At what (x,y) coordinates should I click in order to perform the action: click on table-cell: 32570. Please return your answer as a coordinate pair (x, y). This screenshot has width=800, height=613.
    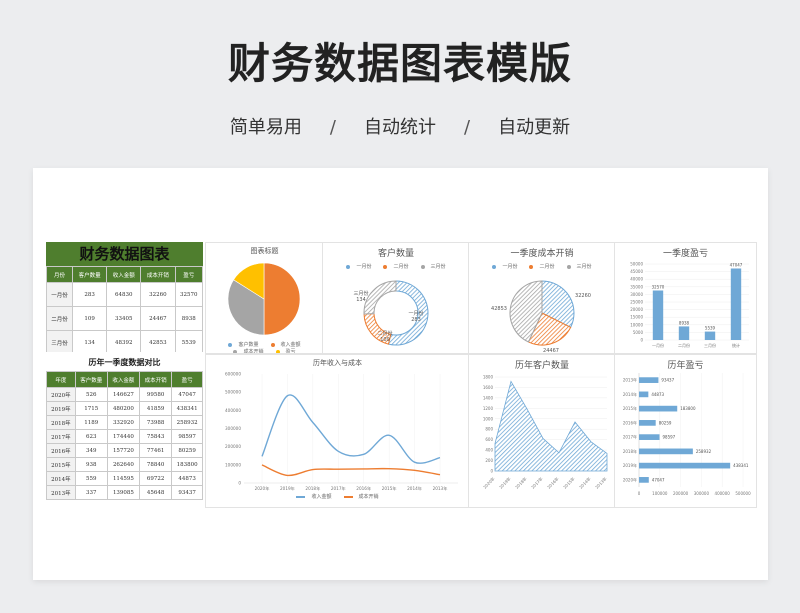
    Looking at the image, I should click on (188, 294).